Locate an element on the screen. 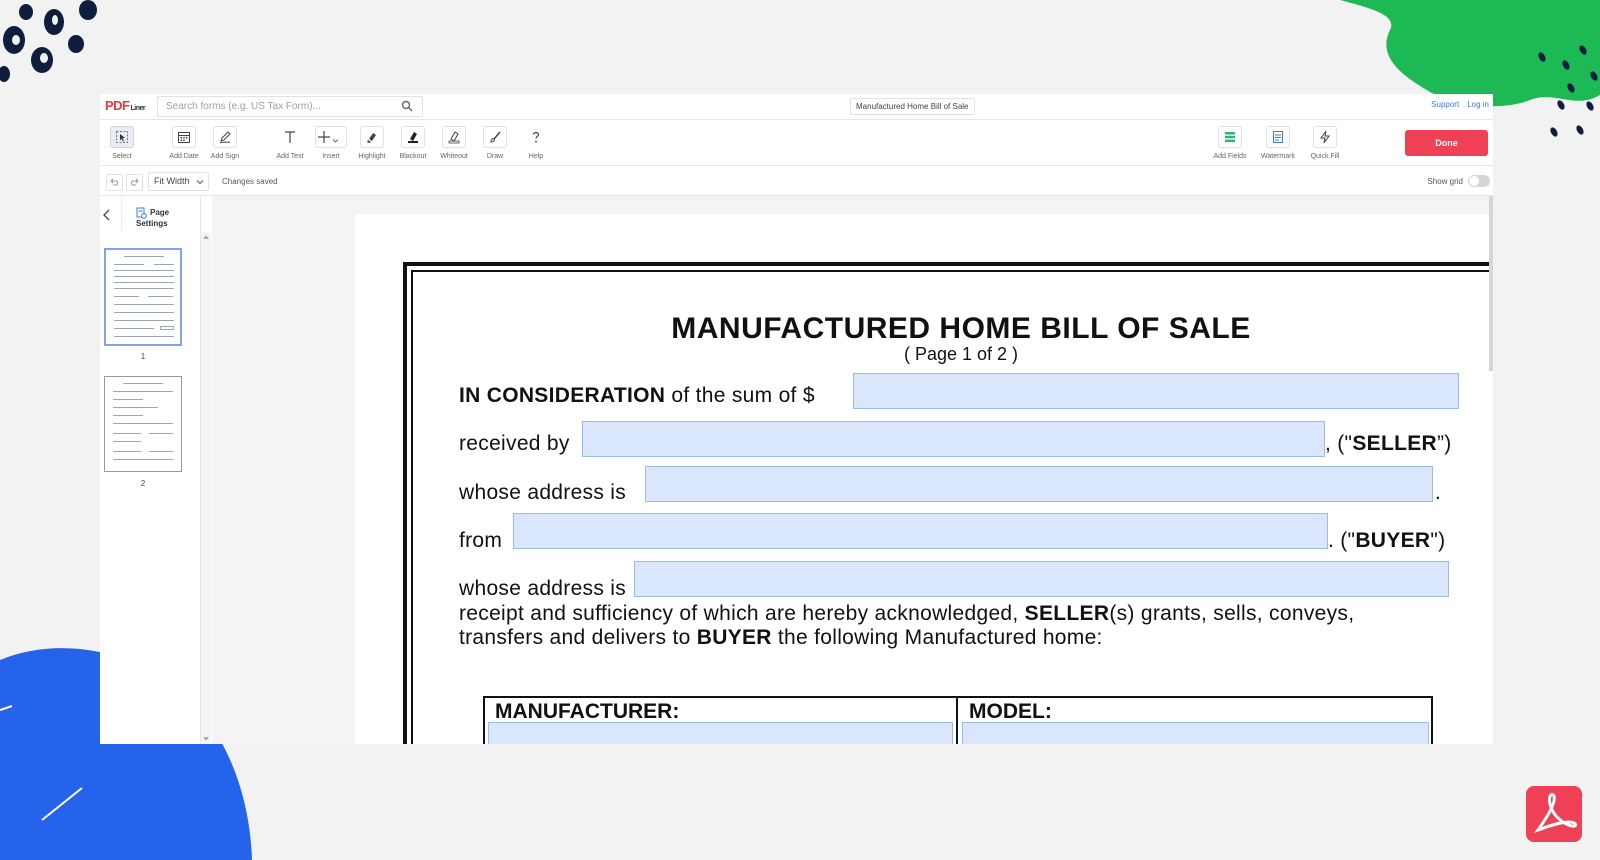  add-fields-tool-label: Add Fields is located at coordinates (1230, 156).